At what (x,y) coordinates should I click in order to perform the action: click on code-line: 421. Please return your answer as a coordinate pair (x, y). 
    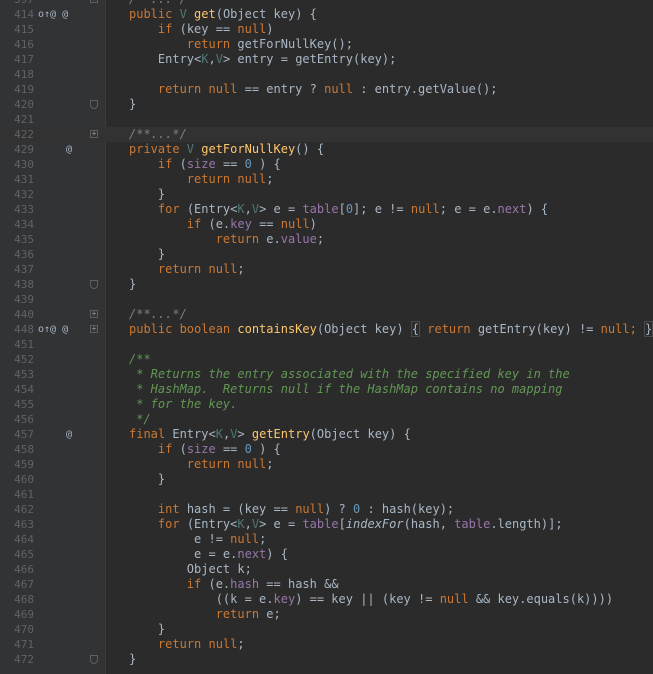
    Looking at the image, I should click on (326, 119).